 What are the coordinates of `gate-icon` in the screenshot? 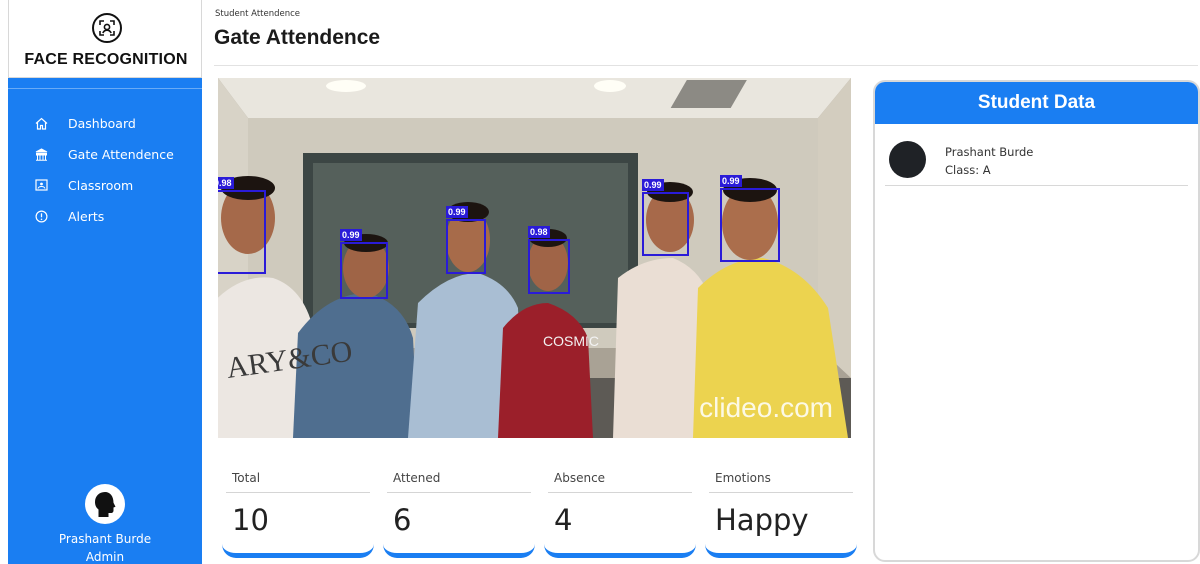 It's located at (41, 155).